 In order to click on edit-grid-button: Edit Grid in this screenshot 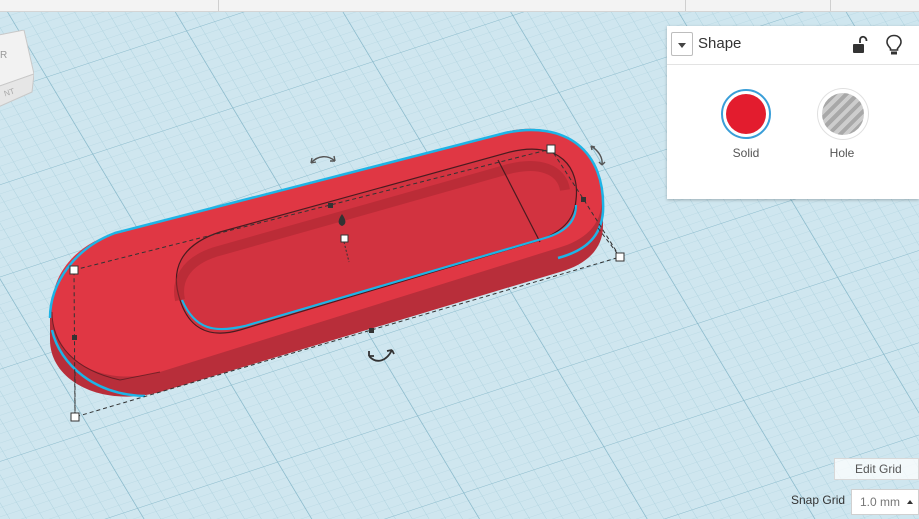, I will do `click(876, 469)`.